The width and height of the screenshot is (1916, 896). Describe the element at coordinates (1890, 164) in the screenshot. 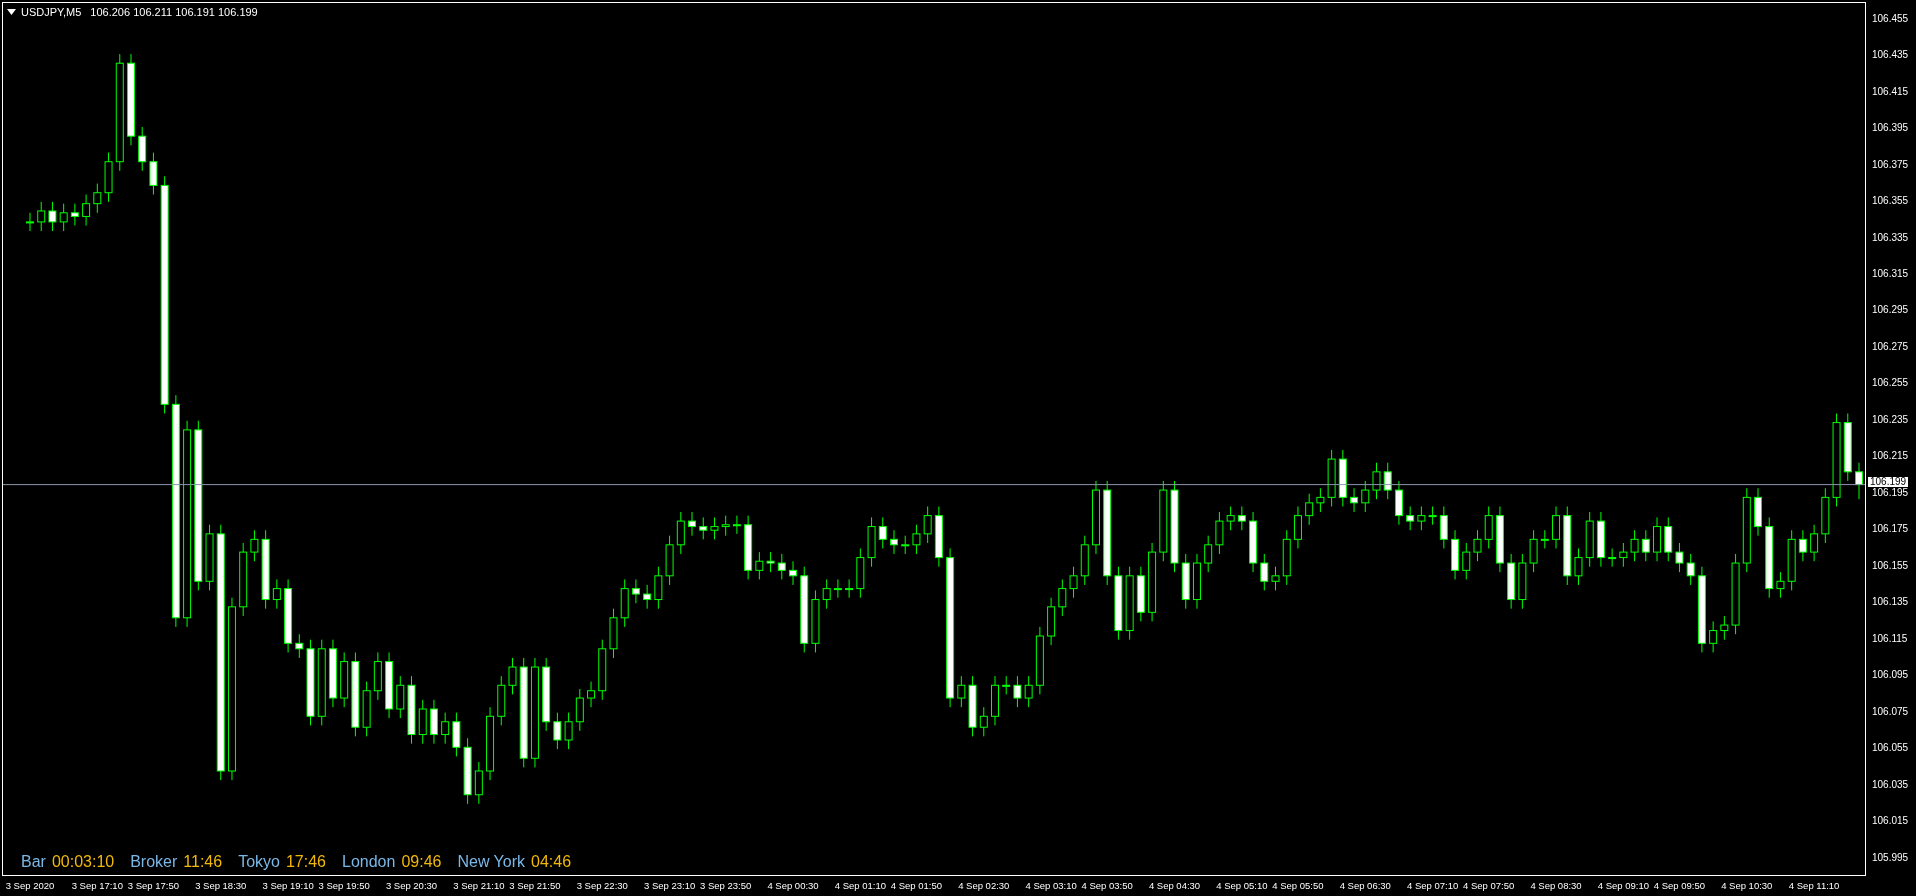

I see `price-tick-label: 106.375` at that location.